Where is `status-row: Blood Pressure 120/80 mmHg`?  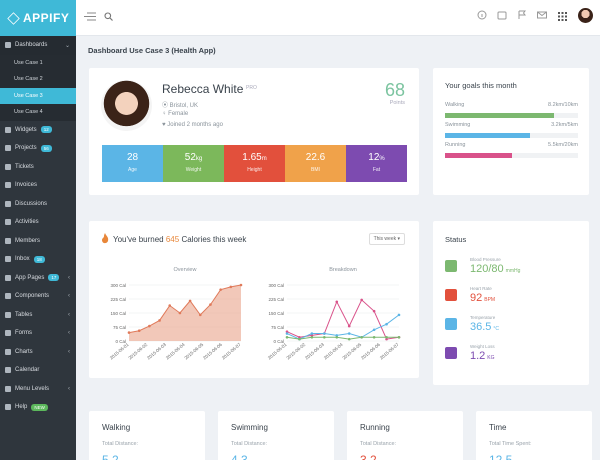
status-row: Blood Pressure 120/80 mmHg is located at coordinates (510, 269).